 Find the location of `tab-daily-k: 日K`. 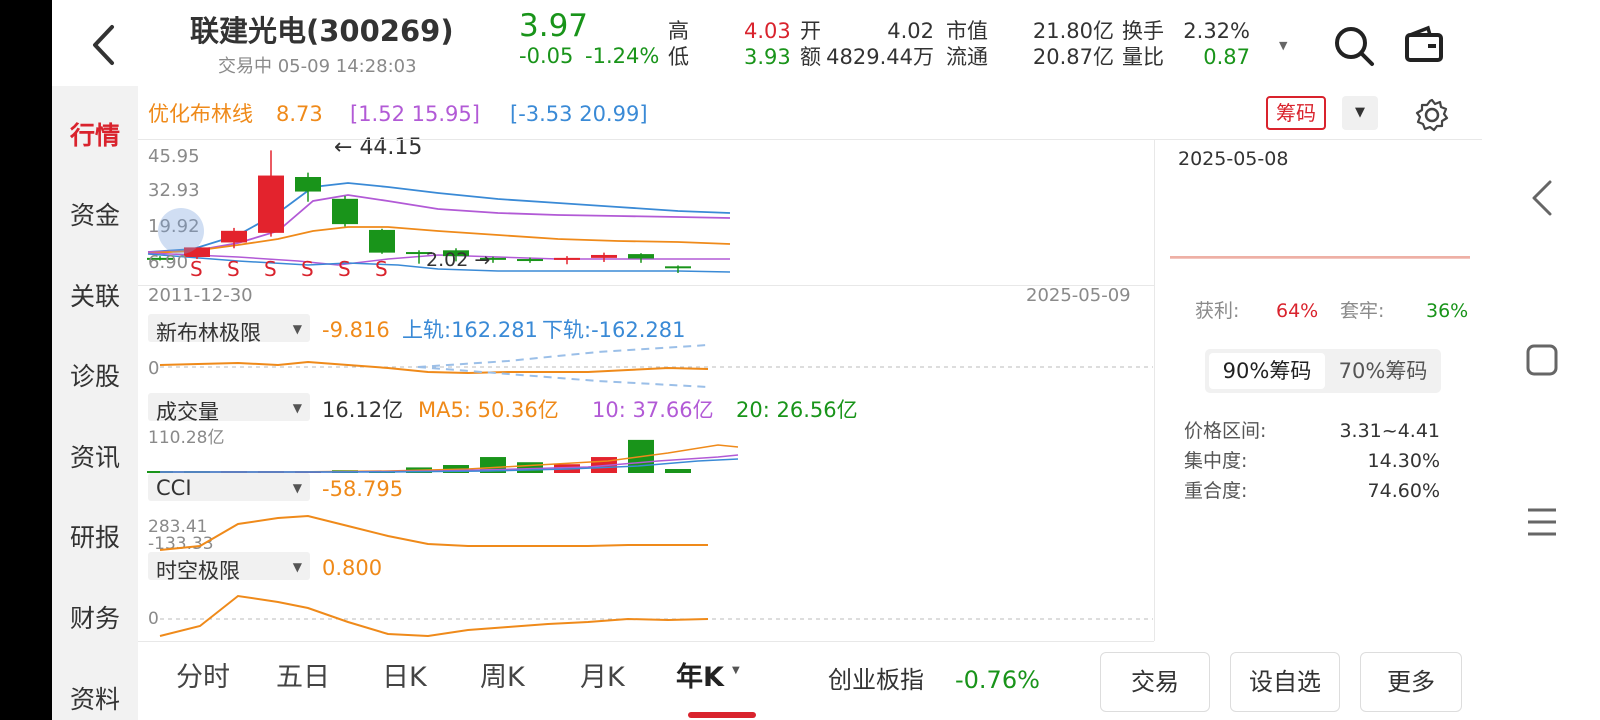

tab-daily-k: 日K is located at coordinates (404, 674).